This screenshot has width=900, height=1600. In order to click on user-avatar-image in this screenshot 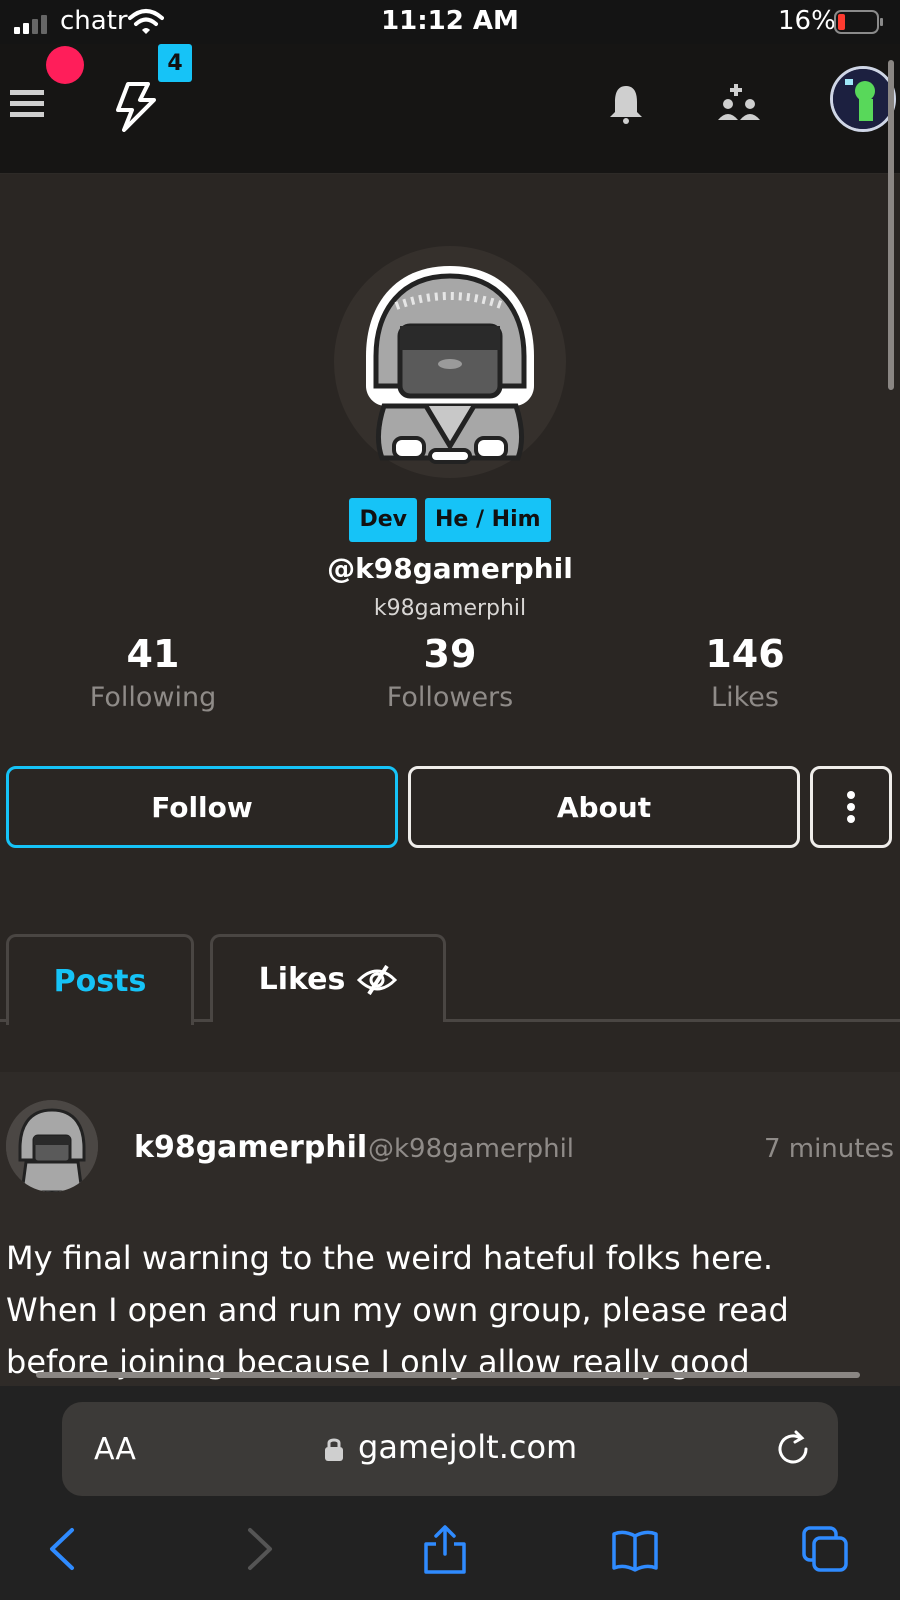, I will do `click(863, 99)`.